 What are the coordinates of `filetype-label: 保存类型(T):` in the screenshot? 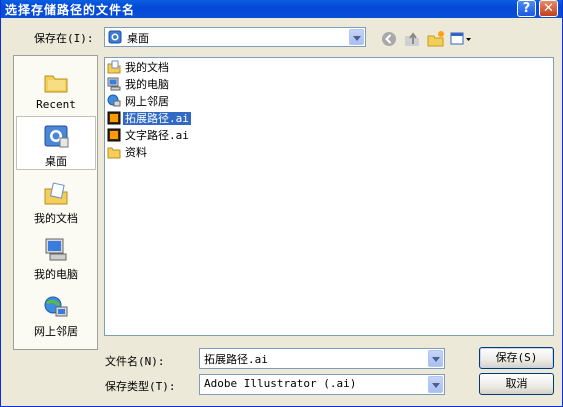 It's located at (140, 386).